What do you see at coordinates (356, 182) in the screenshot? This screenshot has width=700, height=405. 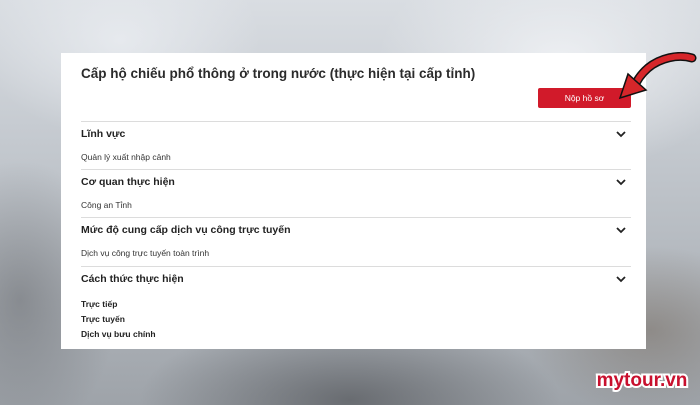 I see `section-agency-header: Cơ quan thực hiện` at bounding box center [356, 182].